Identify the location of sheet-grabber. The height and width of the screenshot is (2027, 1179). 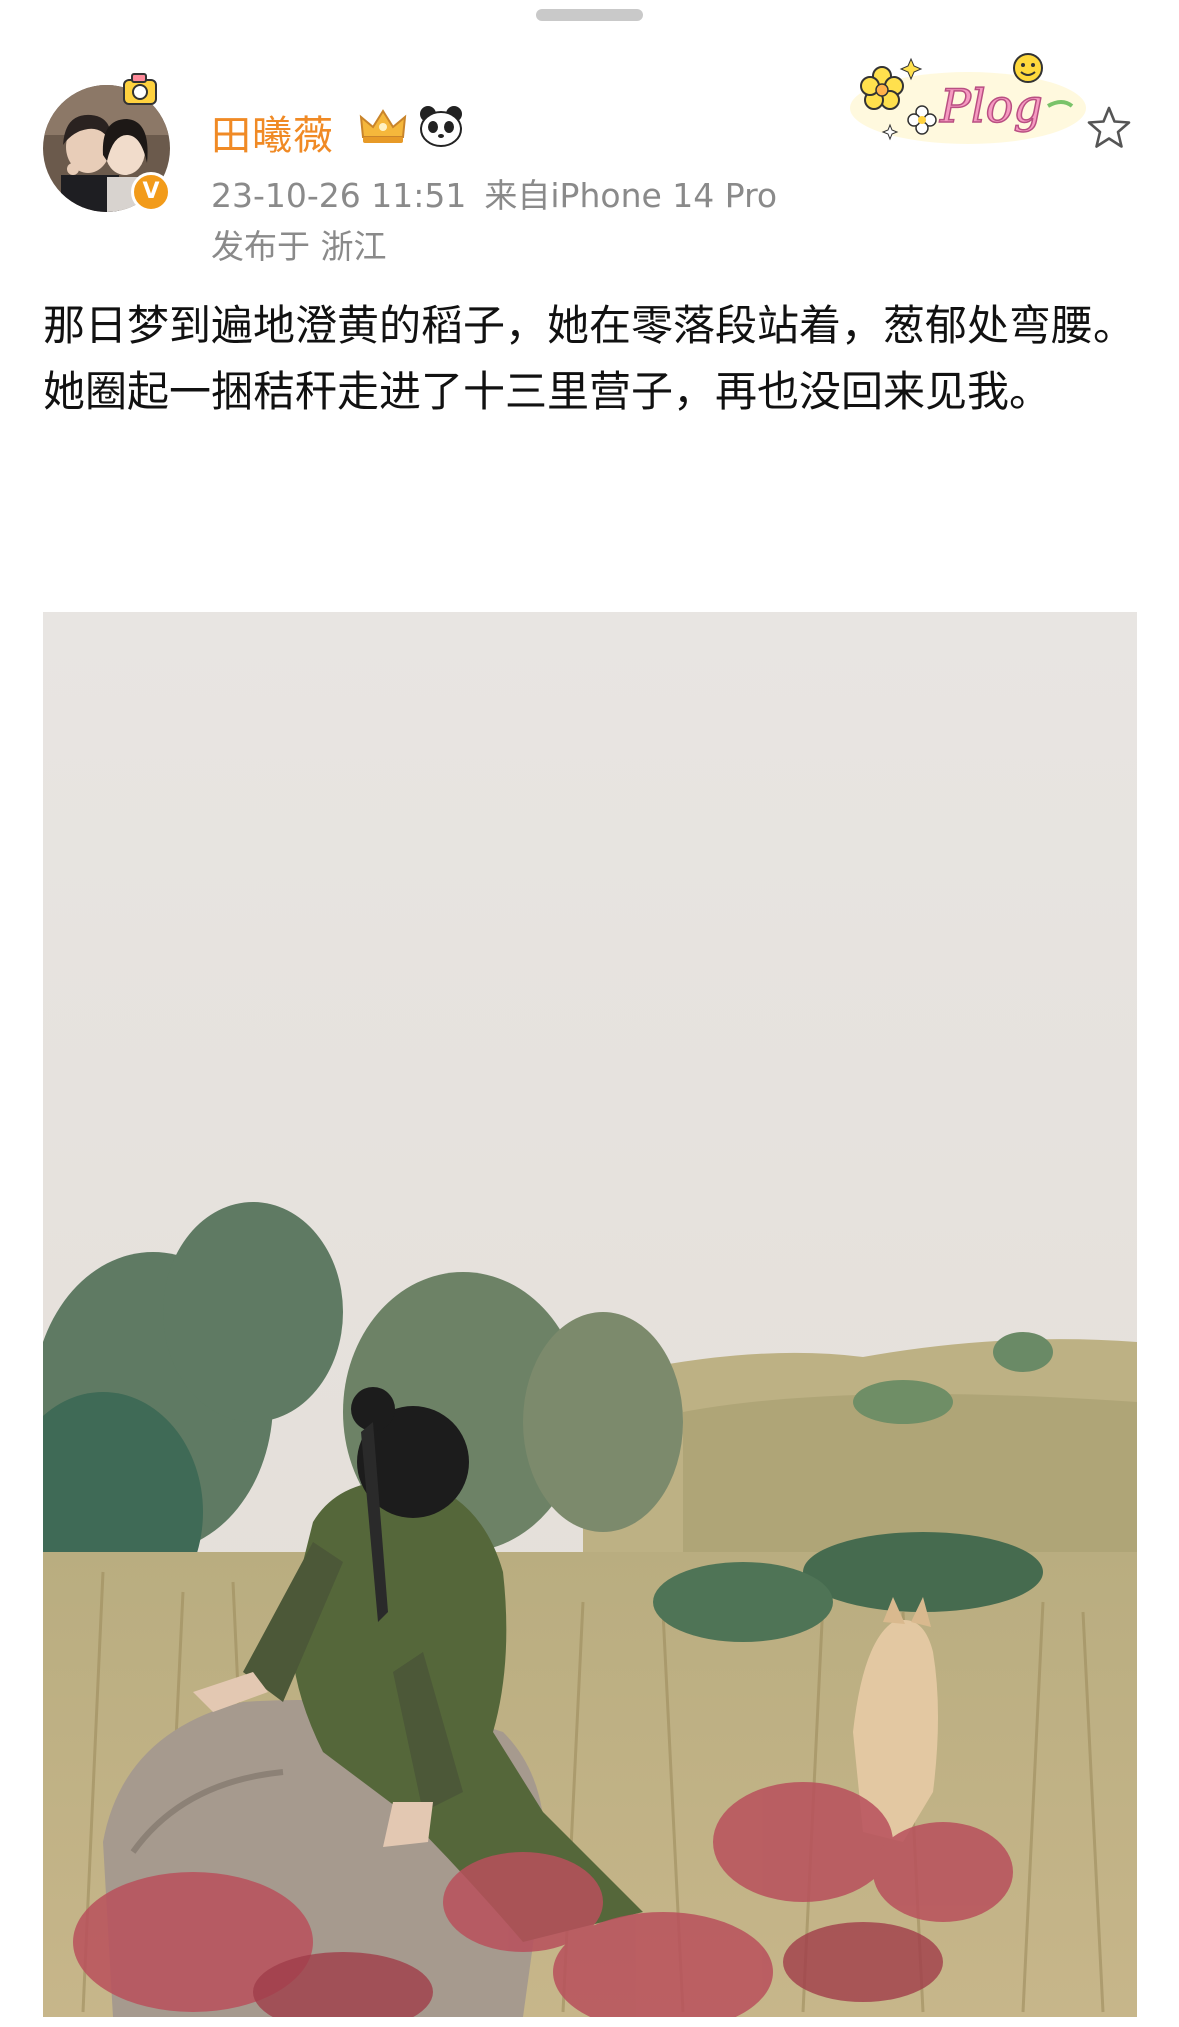
(589, 15).